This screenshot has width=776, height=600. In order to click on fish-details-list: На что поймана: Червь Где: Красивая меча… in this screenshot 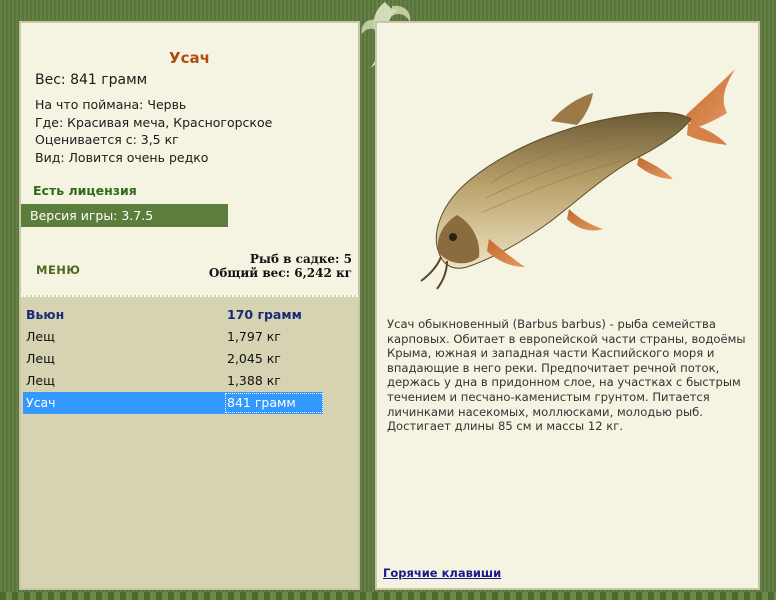, I will do `click(153, 131)`.